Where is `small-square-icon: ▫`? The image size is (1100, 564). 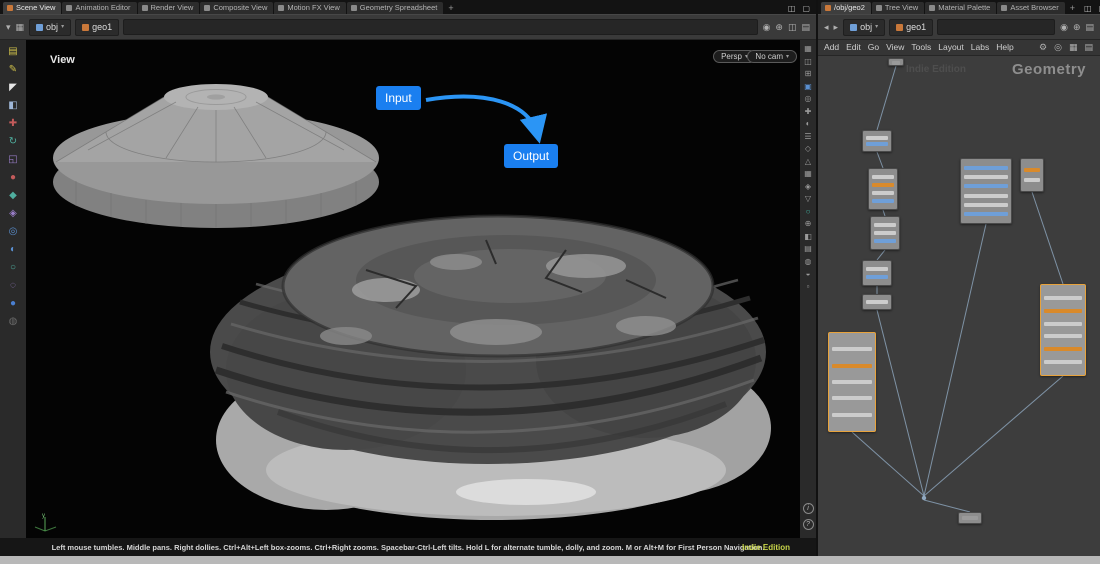
small-square-icon: ▫ is located at coordinates (808, 286).